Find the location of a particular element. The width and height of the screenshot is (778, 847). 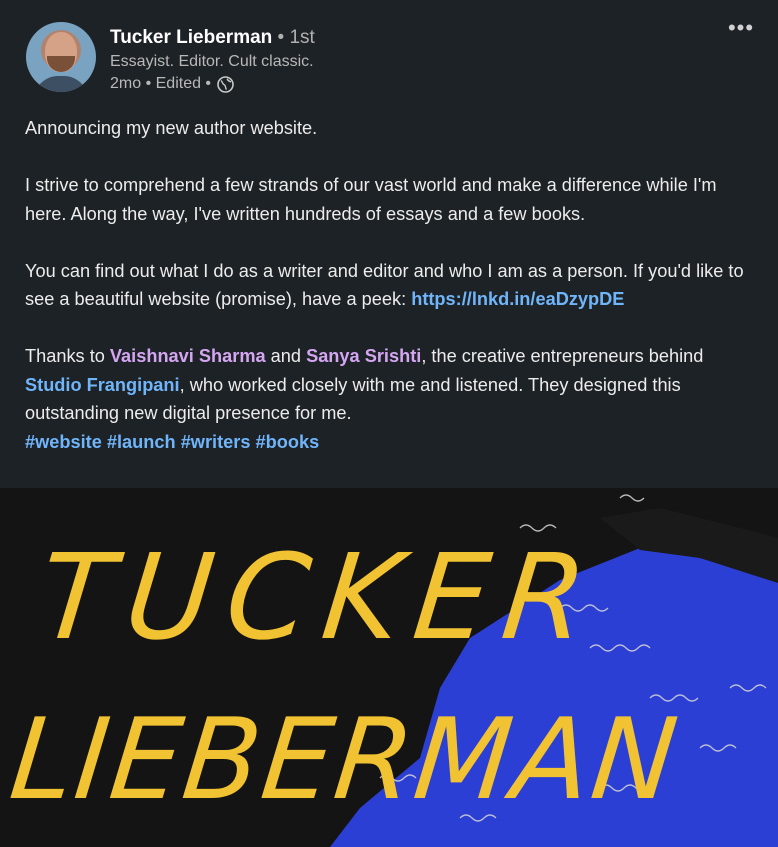

globe-icon is located at coordinates (225, 84).